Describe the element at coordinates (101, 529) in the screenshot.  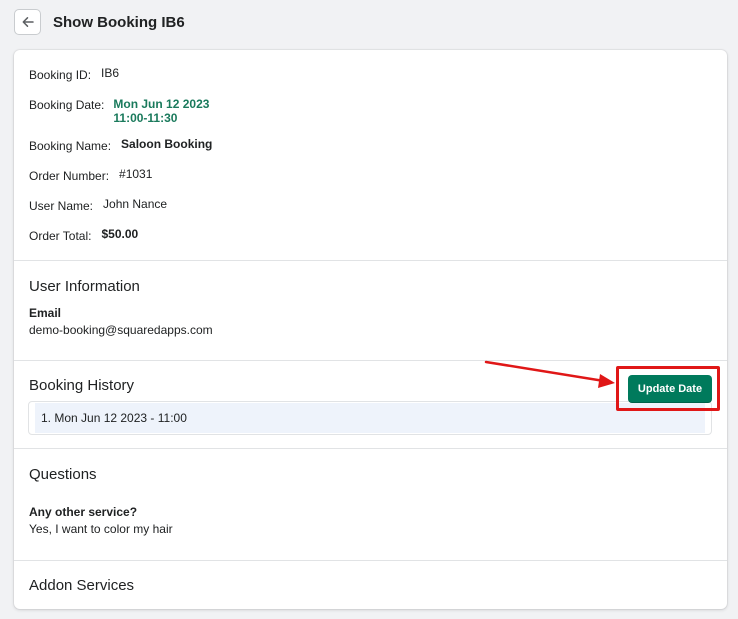
I see `question-answer: Yes, I want to color my hair` at that location.